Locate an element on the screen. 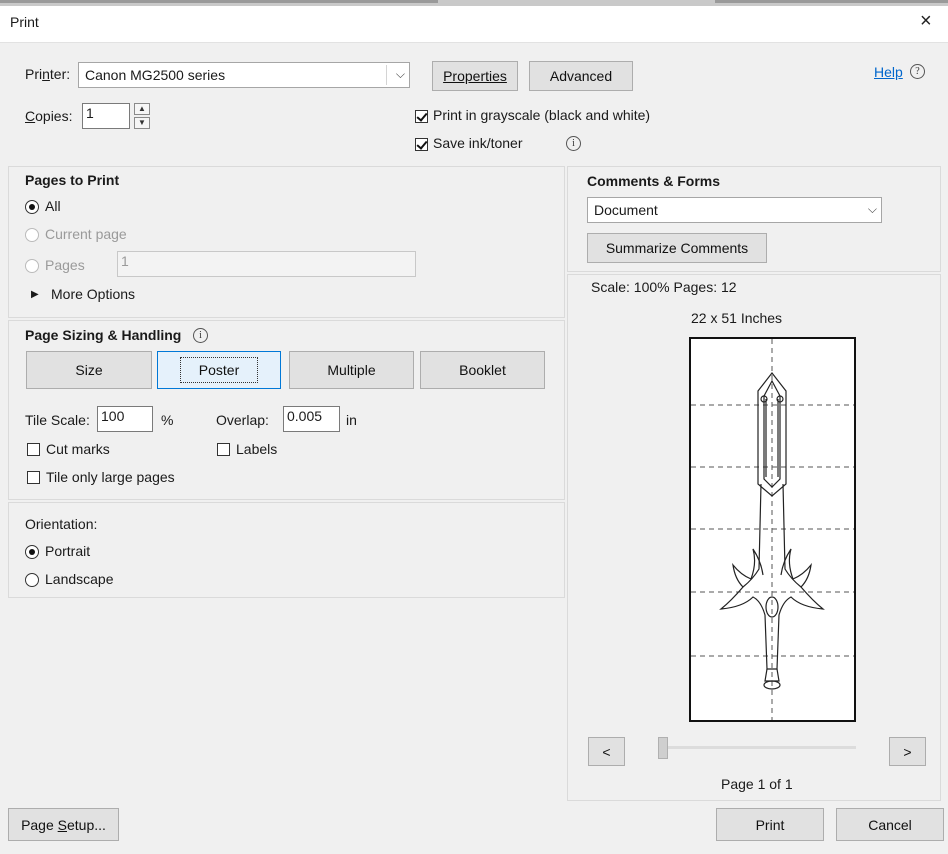 This screenshot has width=948, height=854. tab-size-label: Size is located at coordinates (89, 370).